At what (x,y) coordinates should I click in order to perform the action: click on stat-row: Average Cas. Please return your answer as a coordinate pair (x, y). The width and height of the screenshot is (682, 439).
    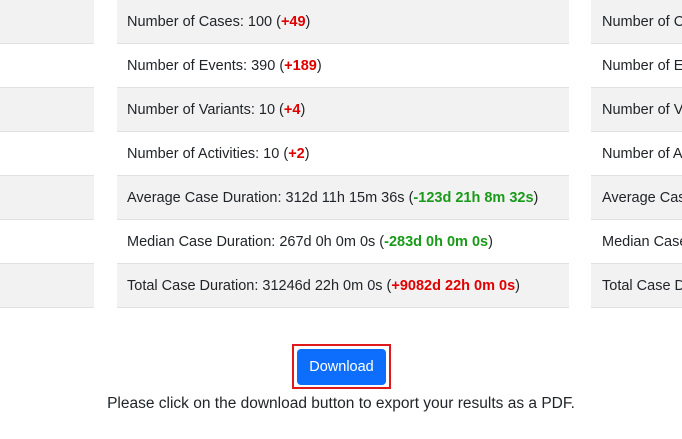
    Looking at the image, I should click on (636, 198).